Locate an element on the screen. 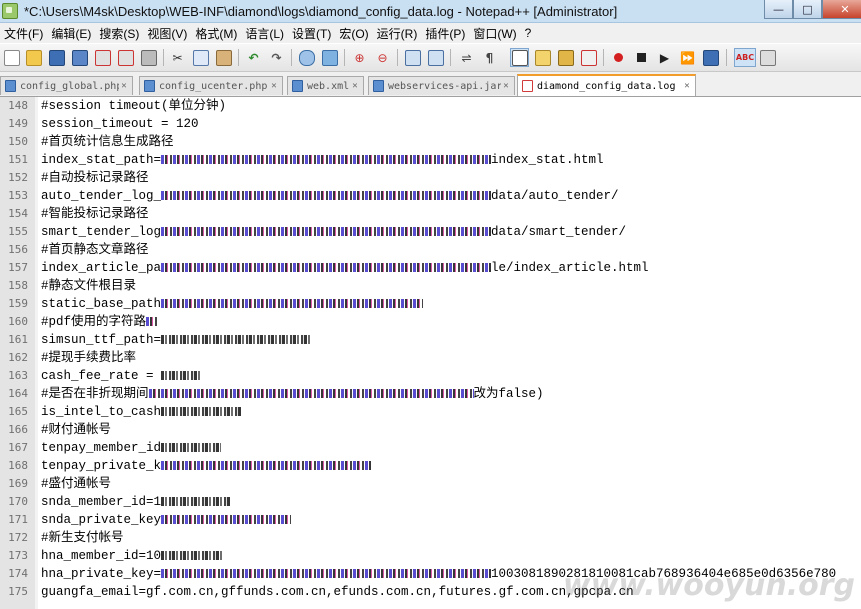  line-number: 160 is located at coordinates (18, 321).